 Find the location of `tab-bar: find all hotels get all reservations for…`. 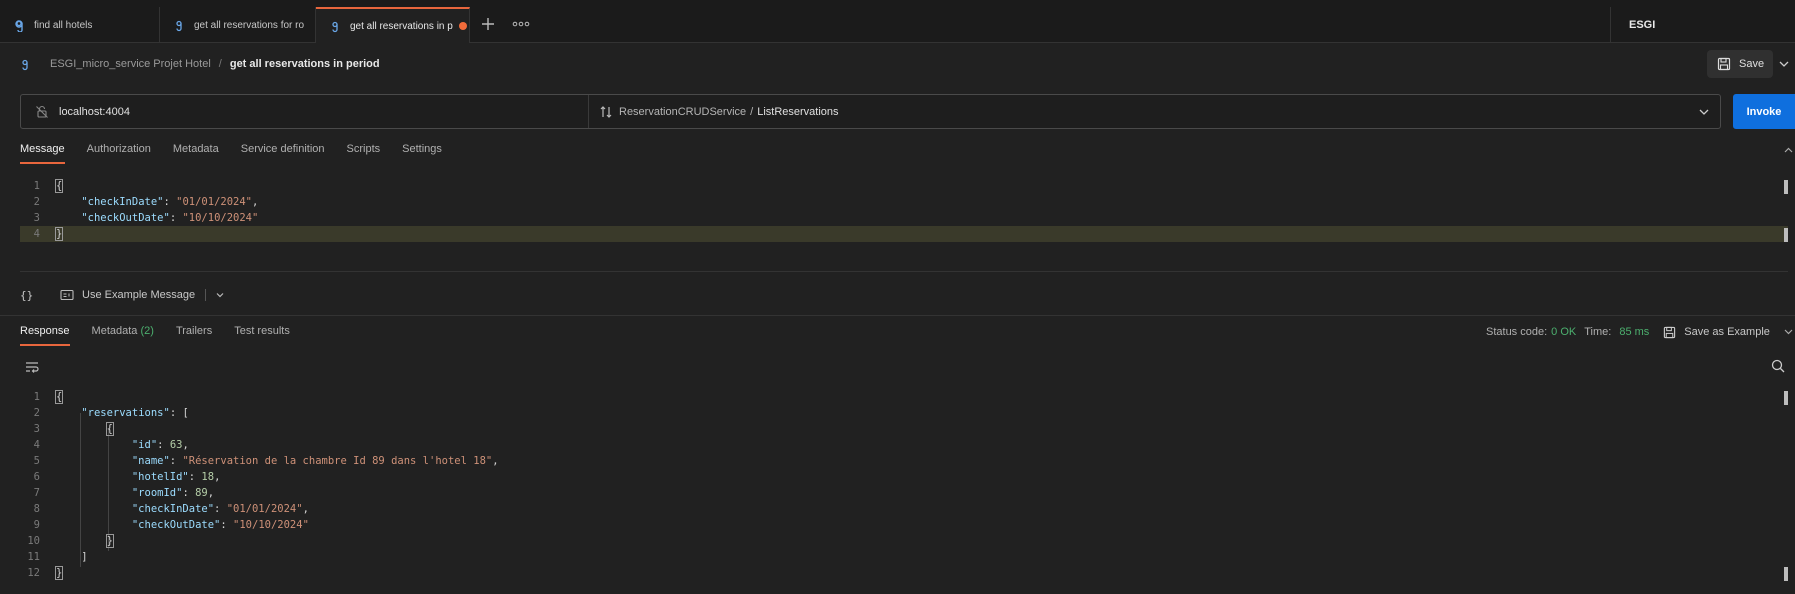

tab-bar: find all hotels get all reservations for… is located at coordinates (897, 21).